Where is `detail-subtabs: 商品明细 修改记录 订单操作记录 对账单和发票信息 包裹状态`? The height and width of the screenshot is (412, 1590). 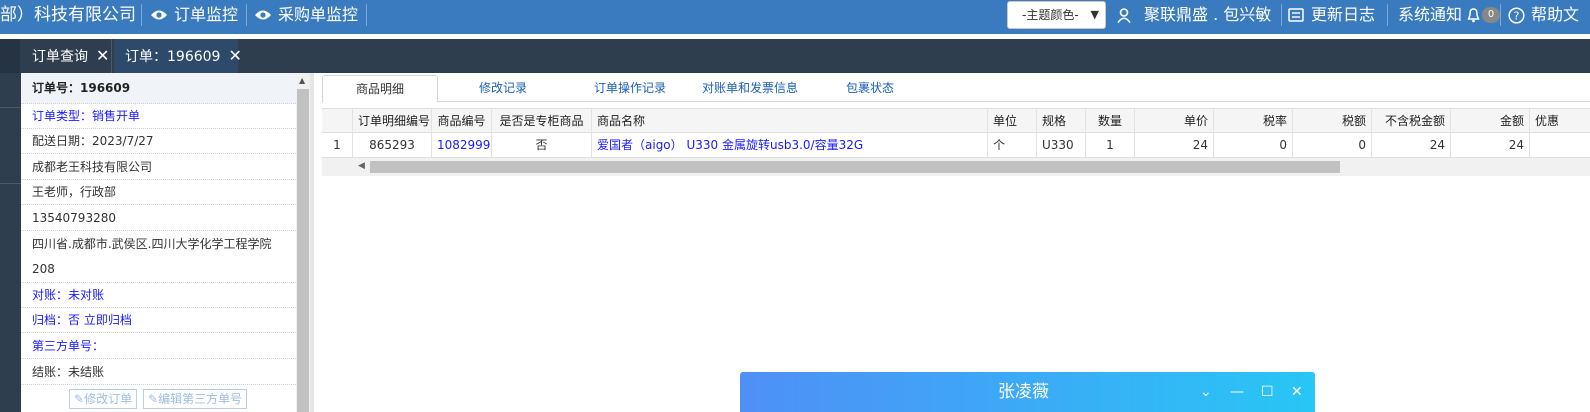
detail-subtabs: 商品明细 修改记录 订单操作记录 对账单和发票信息 包裹状态 is located at coordinates (956, 89).